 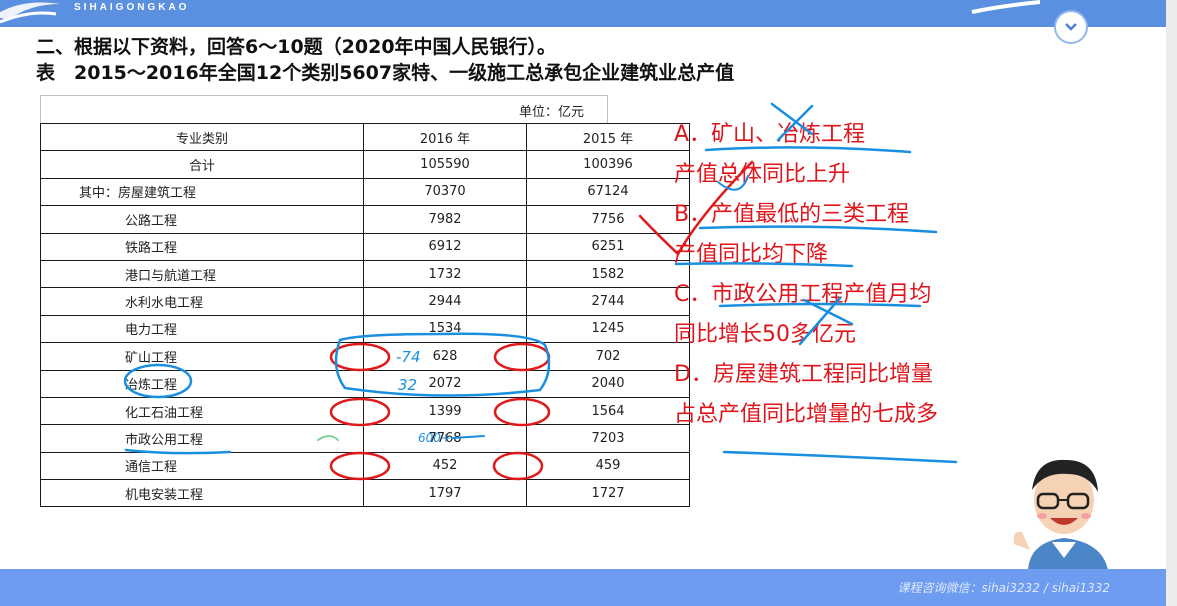 I want to click on blue-circle-annotation, so click(x=158, y=381).